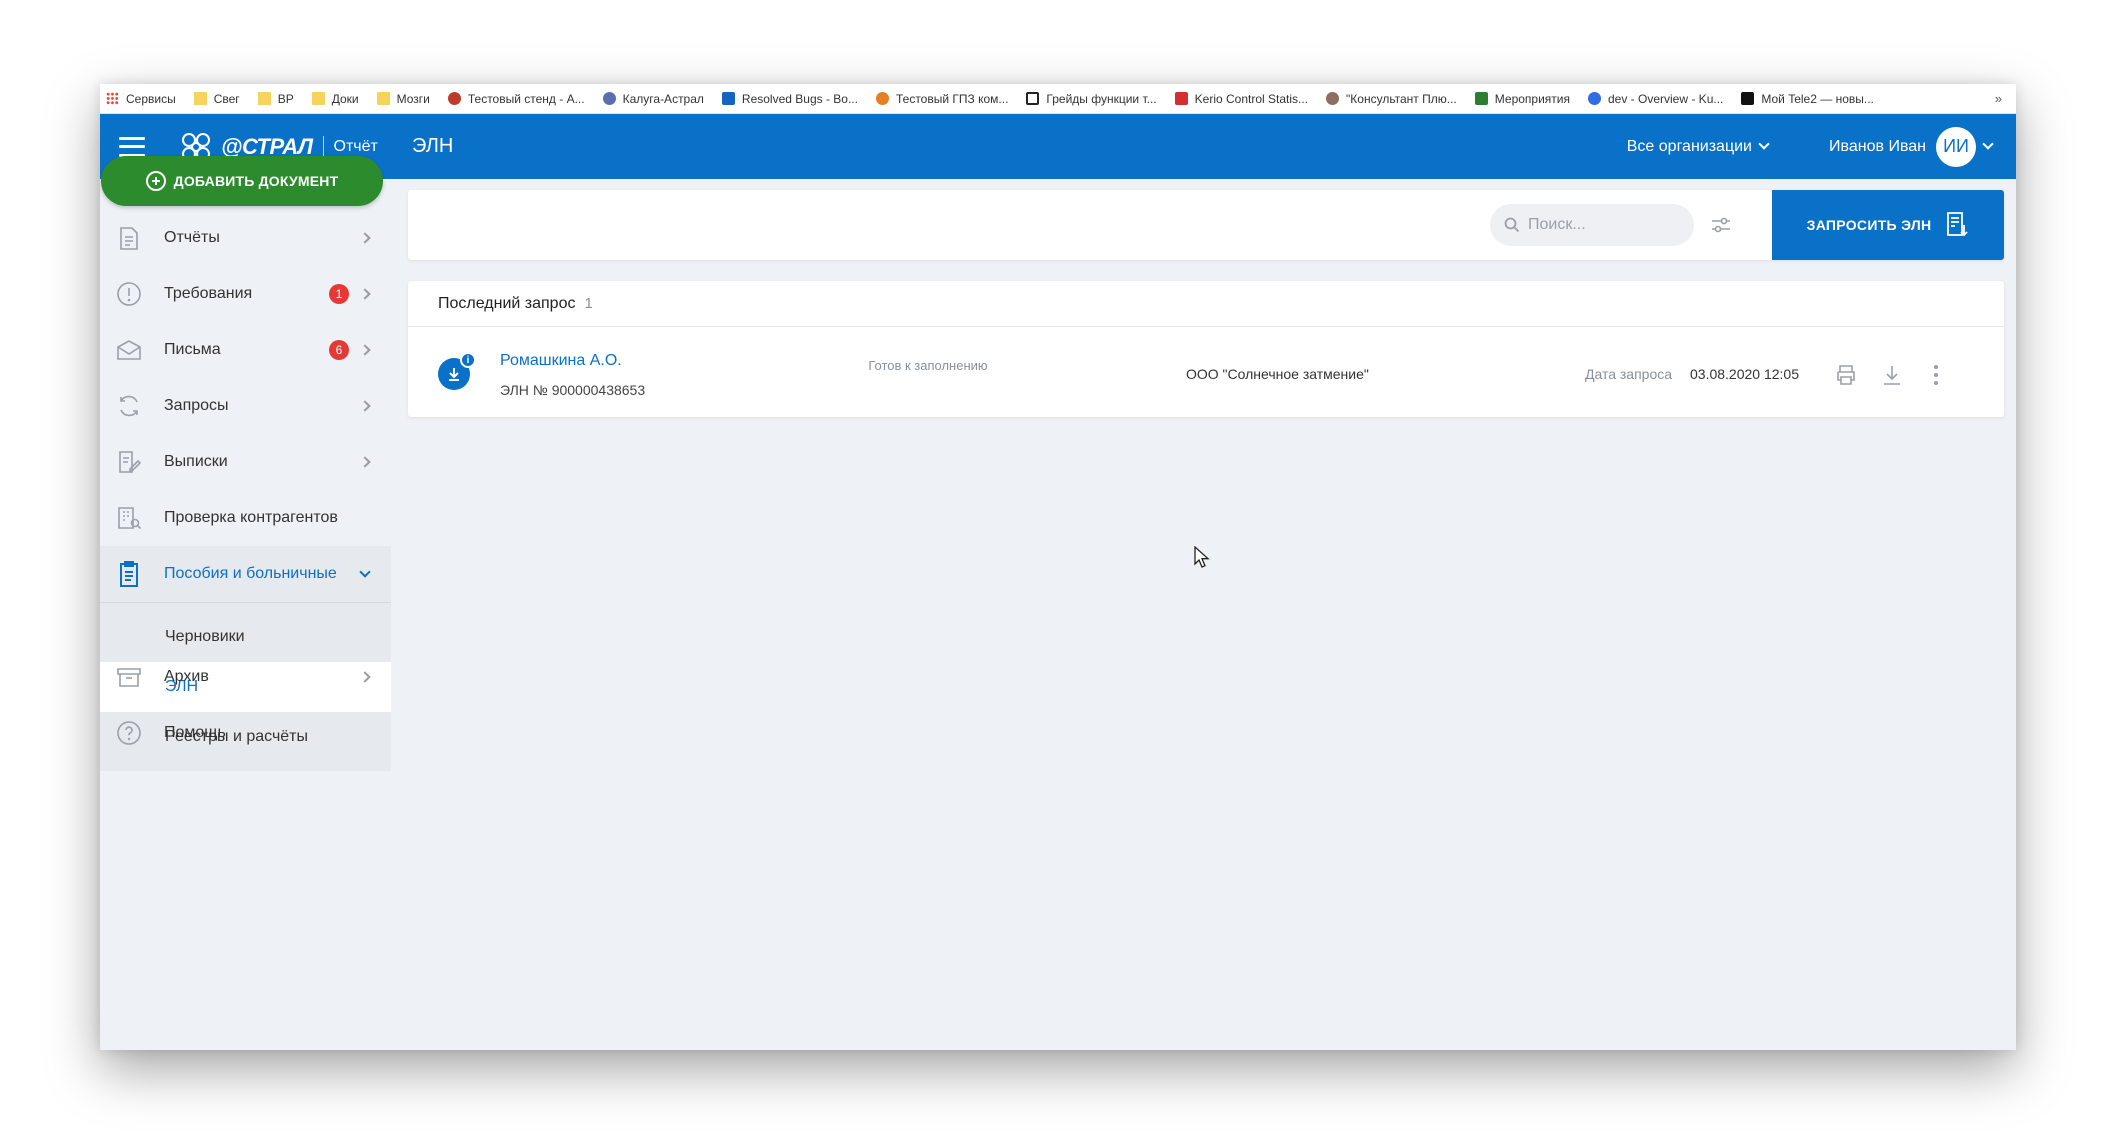 This screenshot has height=1131, width=2107. I want to click on employee-name-link: Ромашкина А.О., so click(561, 361).